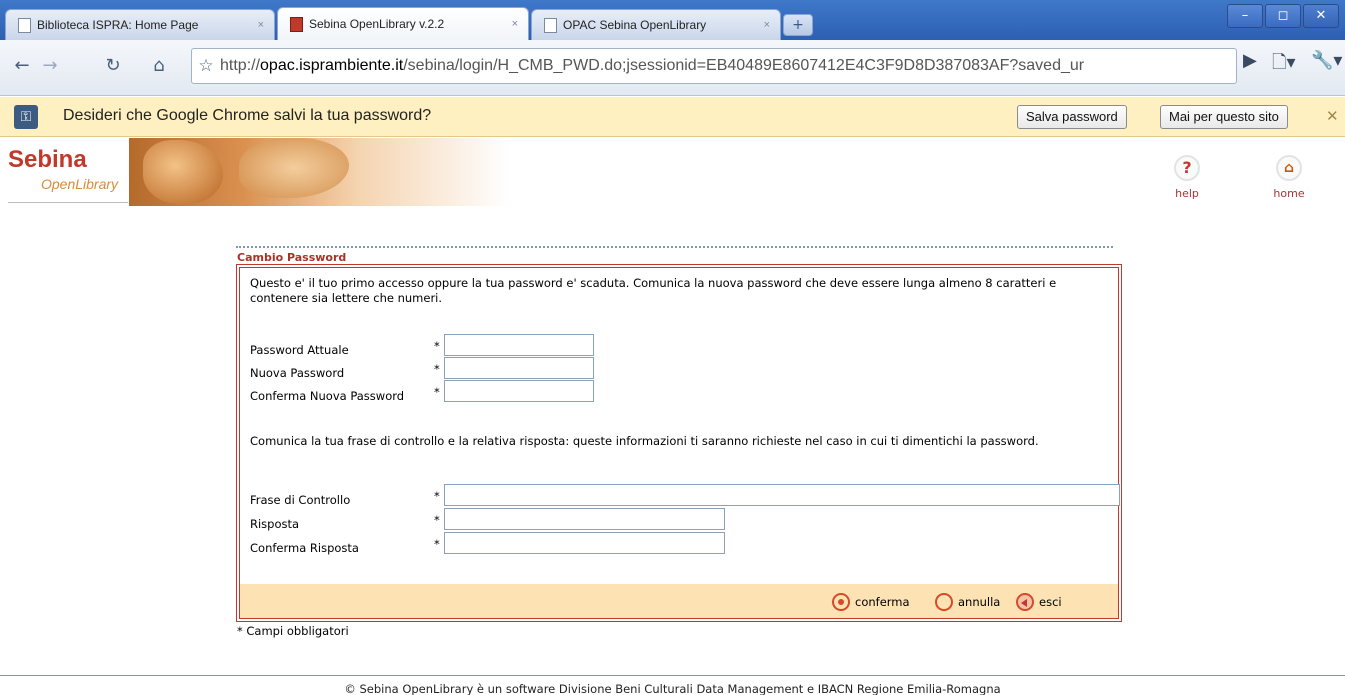  Describe the element at coordinates (118, 25) in the screenshot. I see `tab-label: Biblioteca ISPRA: Home Page` at that location.